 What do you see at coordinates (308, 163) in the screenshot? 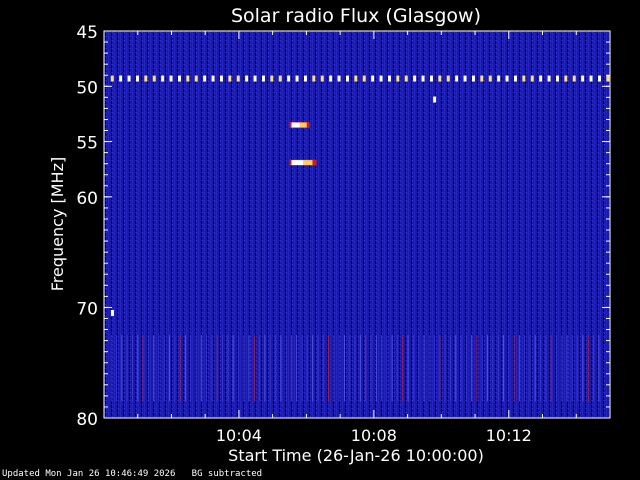
I see `burst-tail` at bounding box center [308, 163].